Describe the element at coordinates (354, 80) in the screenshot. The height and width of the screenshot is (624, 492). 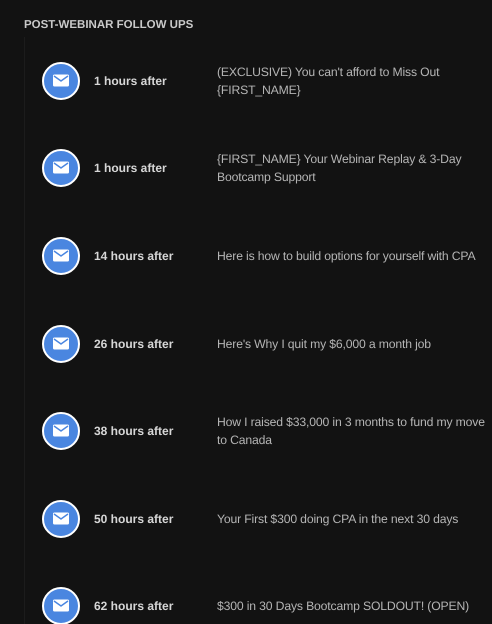
I see `email-subject: (EXCLUSIVE) You can't afford to Miss Out {FIRST_NAME}` at that location.